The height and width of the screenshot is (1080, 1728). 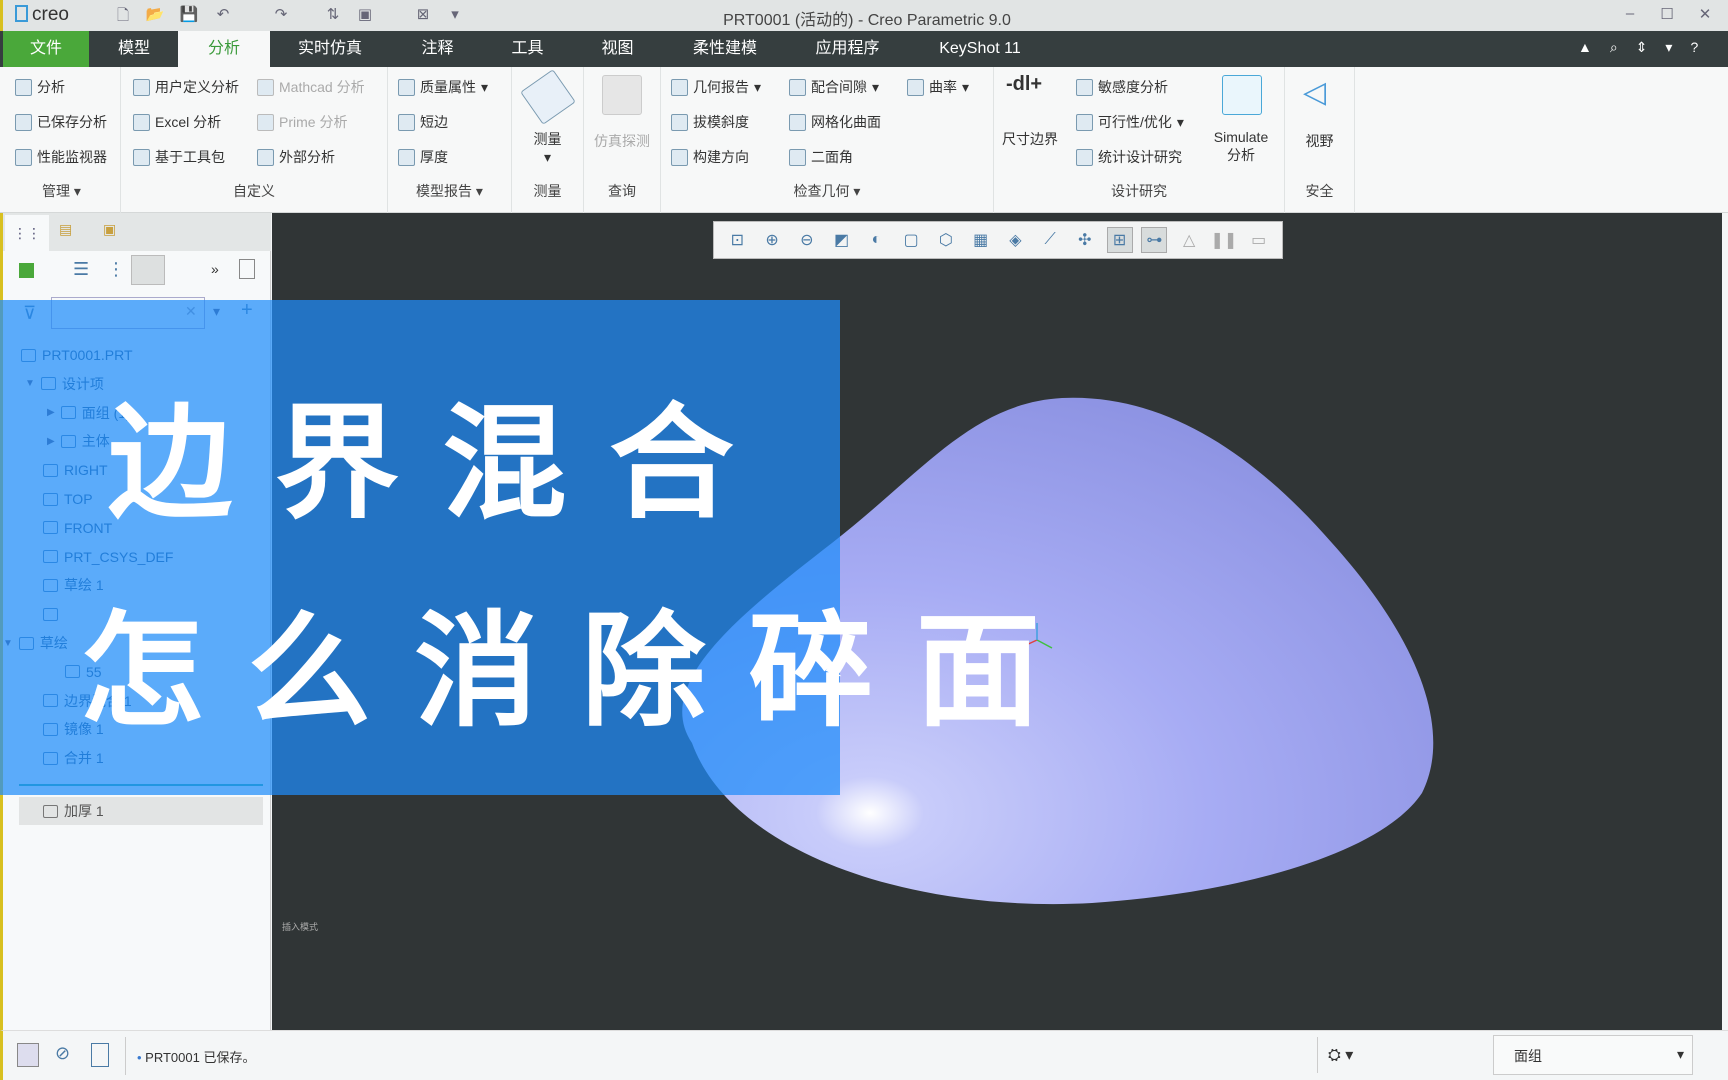 I want to click on dihedral-button: 二面角, so click(x=821, y=157).